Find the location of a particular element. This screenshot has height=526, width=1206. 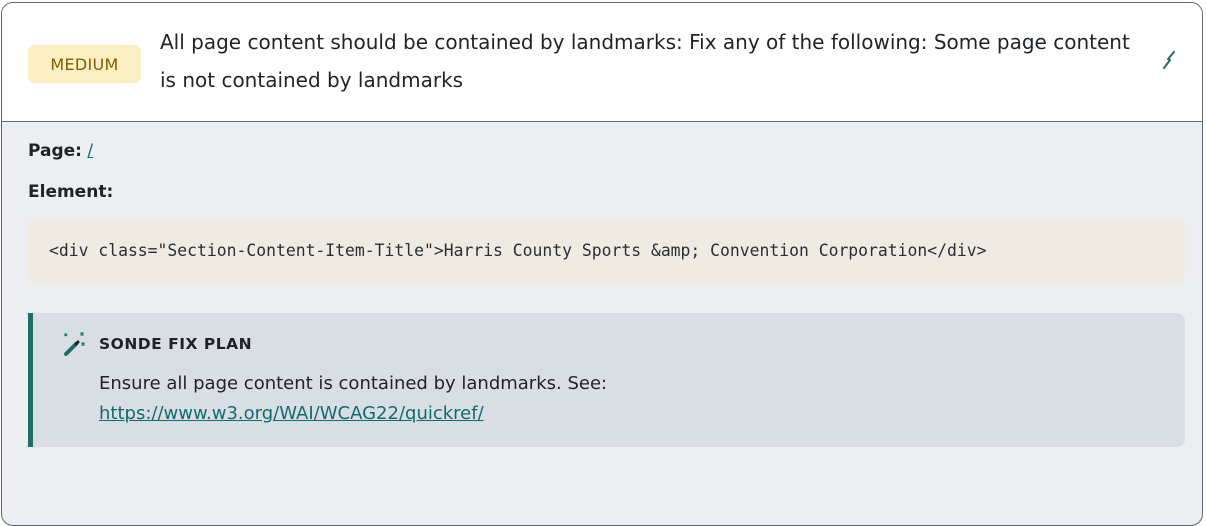

fix-plan-link: https://www.w3.org/WAI/WCAG22/quickref/ is located at coordinates (291, 413).